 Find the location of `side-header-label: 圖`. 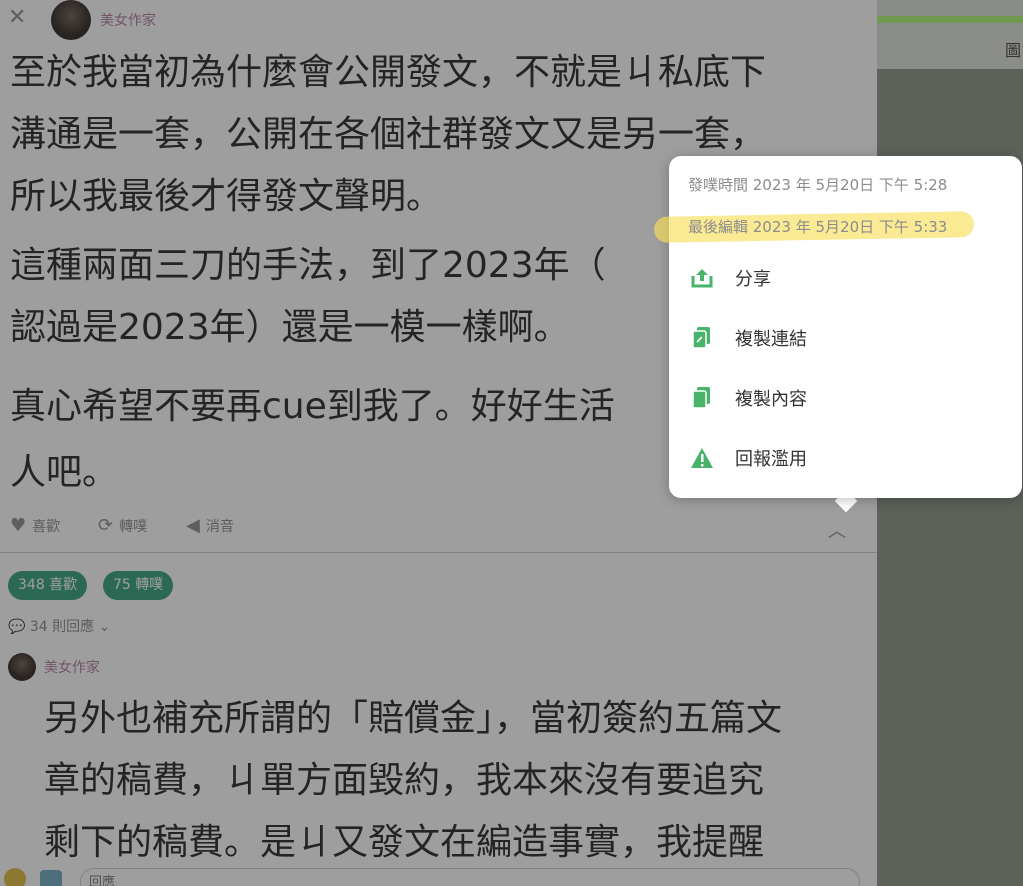

side-header-label: 圖 is located at coordinates (1013, 49).